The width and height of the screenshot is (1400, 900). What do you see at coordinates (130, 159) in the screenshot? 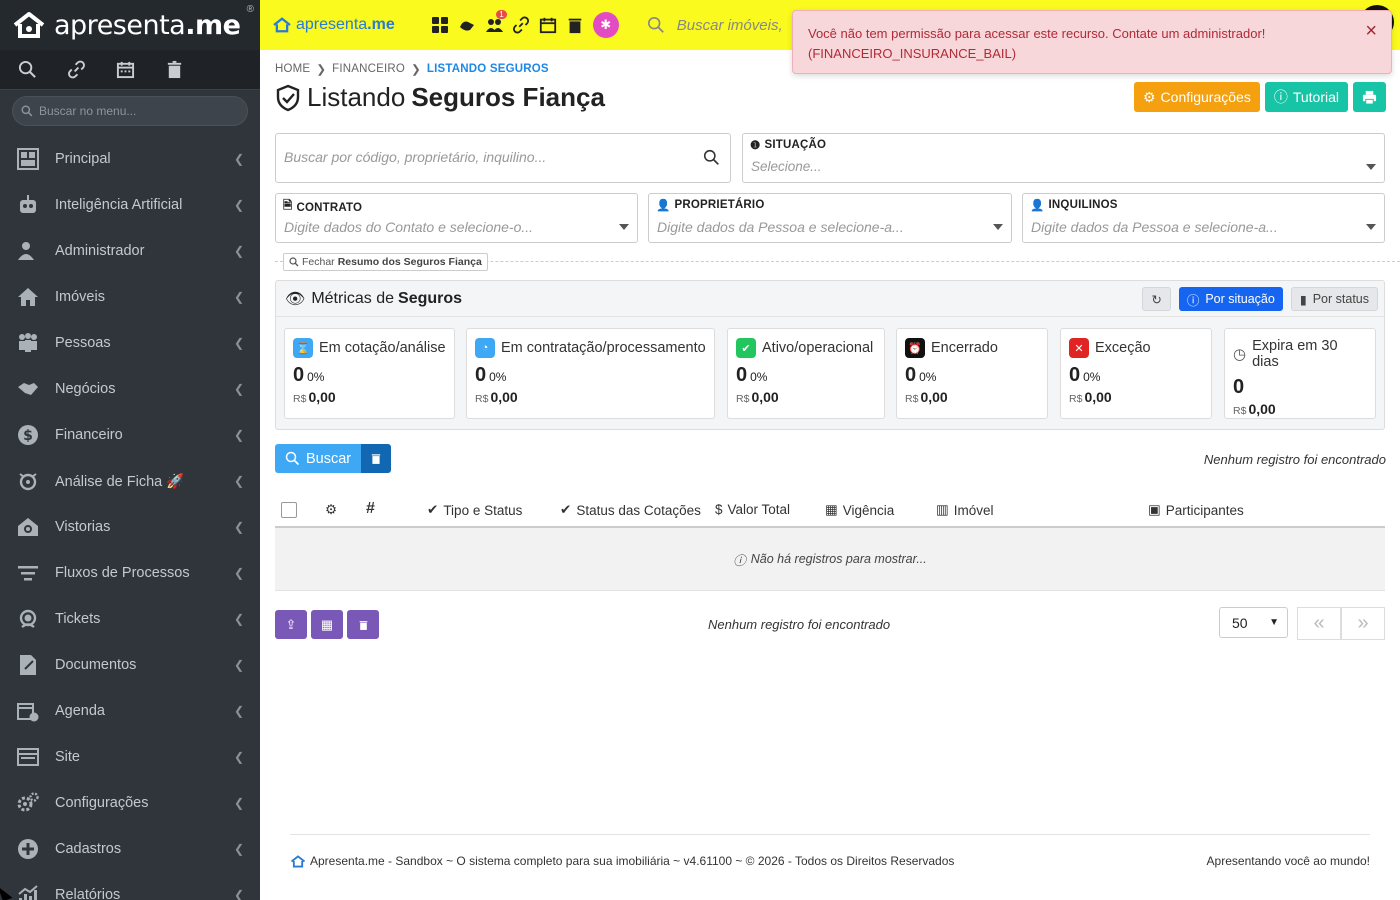
I see `sidebar-item-principal: Principal ❮` at bounding box center [130, 159].